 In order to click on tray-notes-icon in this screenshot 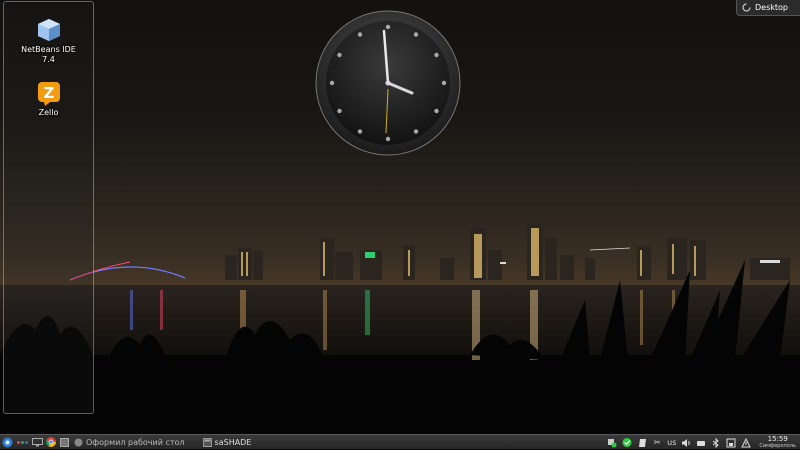, I will do `click(642, 443)`.